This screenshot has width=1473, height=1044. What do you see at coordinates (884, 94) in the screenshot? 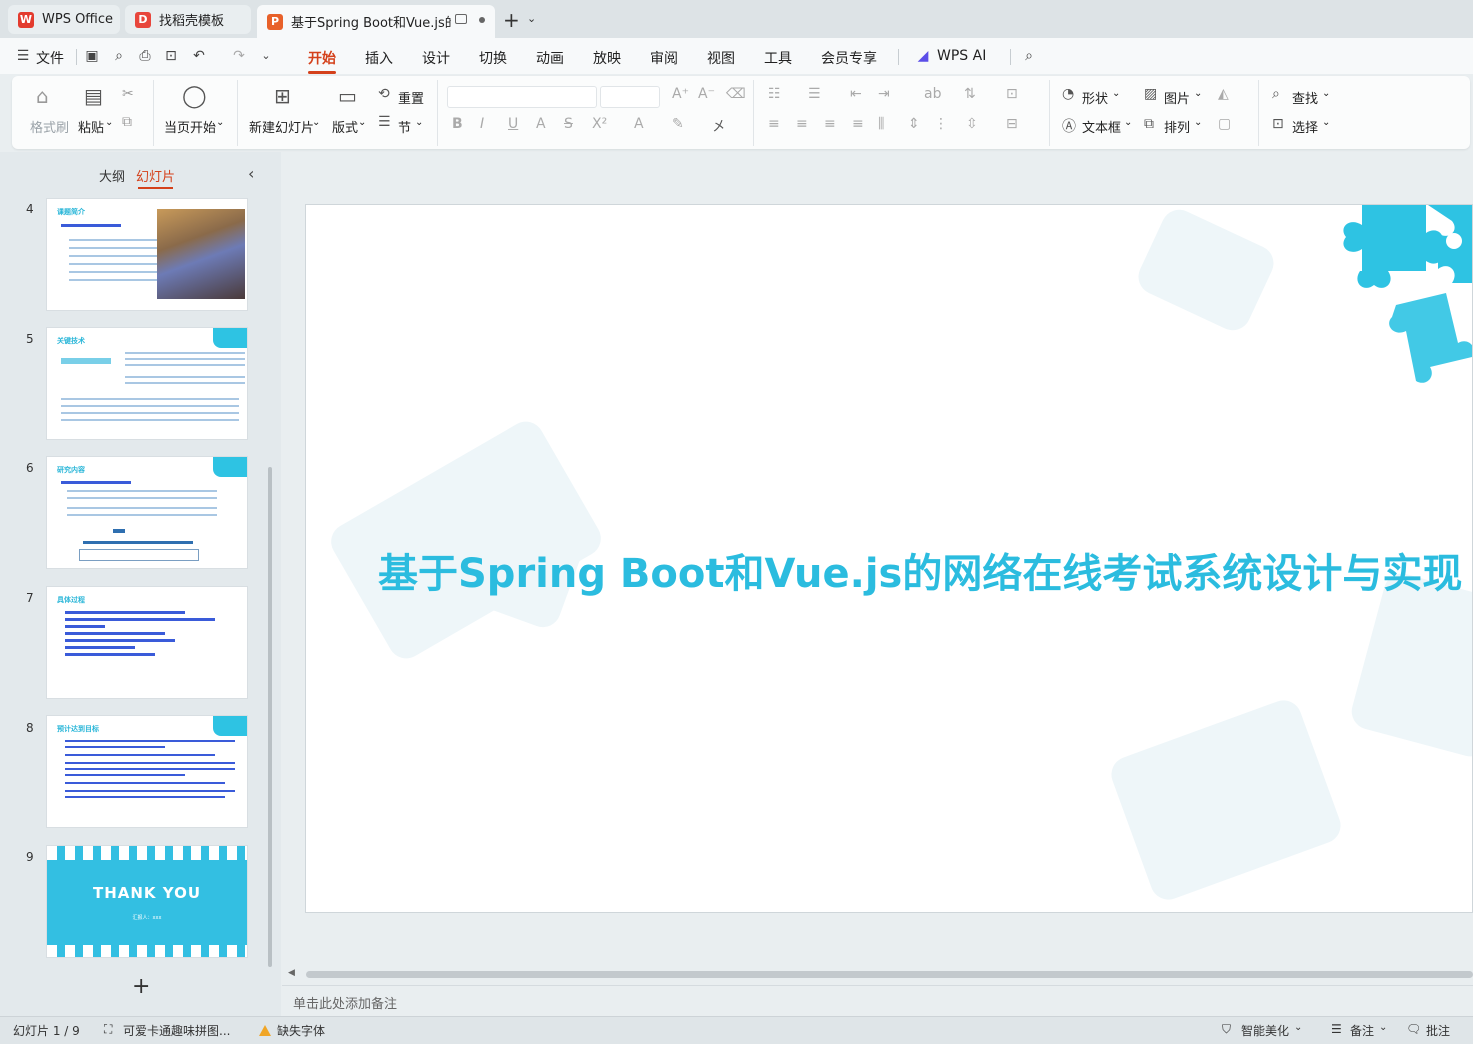
I see `increase-indent-icon: ⇥` at bounding box center [884, 94].